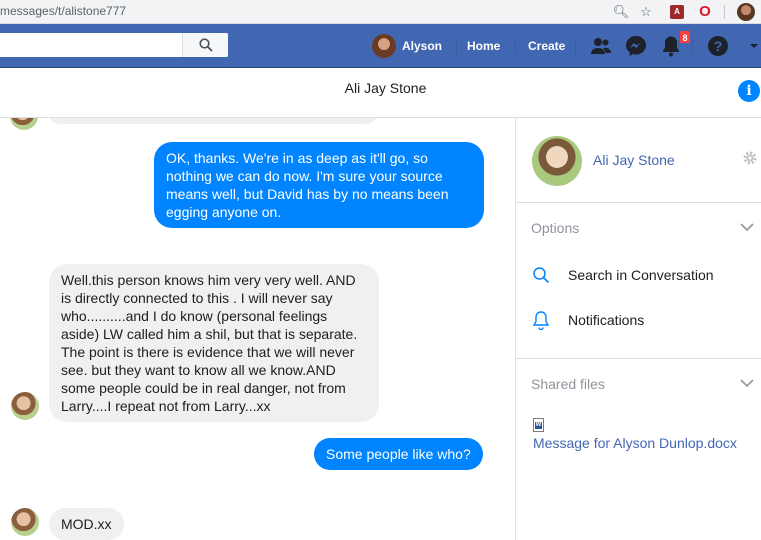 The image size is (761, 540). I want to click on notifications-option: Notifications, so click(588, 320).